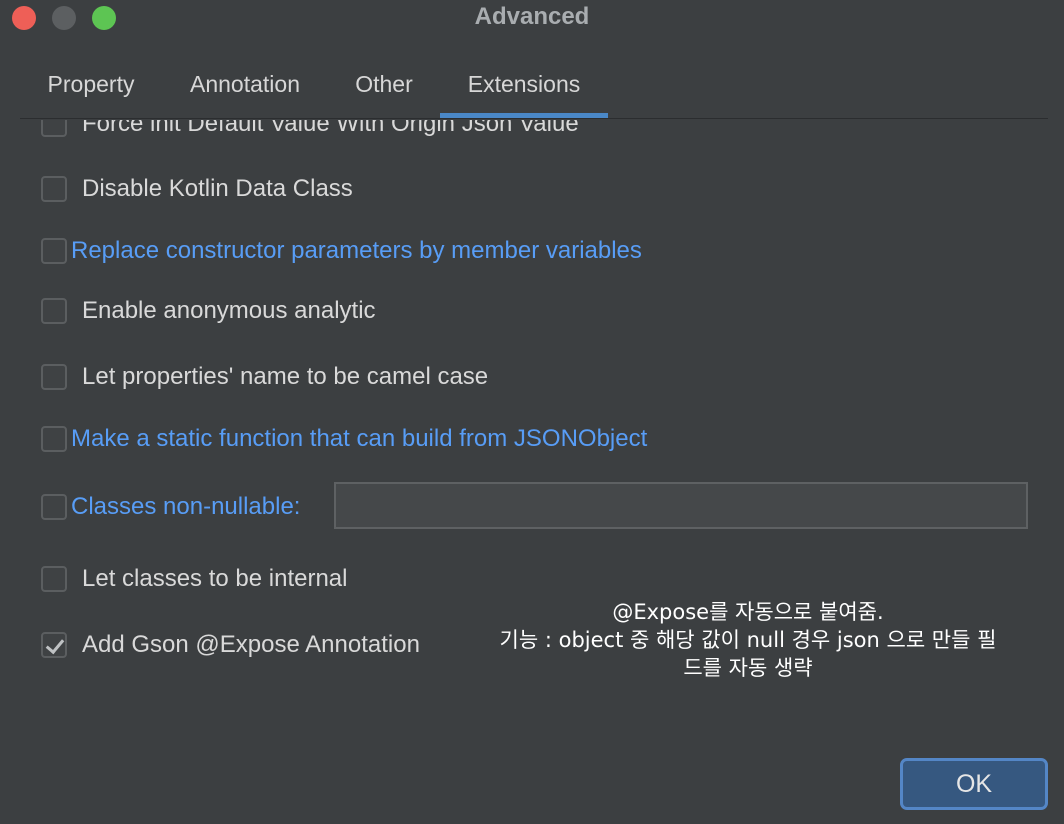  I want to click on internal-classes-label: Let classes to be internal, so click(215, 578).